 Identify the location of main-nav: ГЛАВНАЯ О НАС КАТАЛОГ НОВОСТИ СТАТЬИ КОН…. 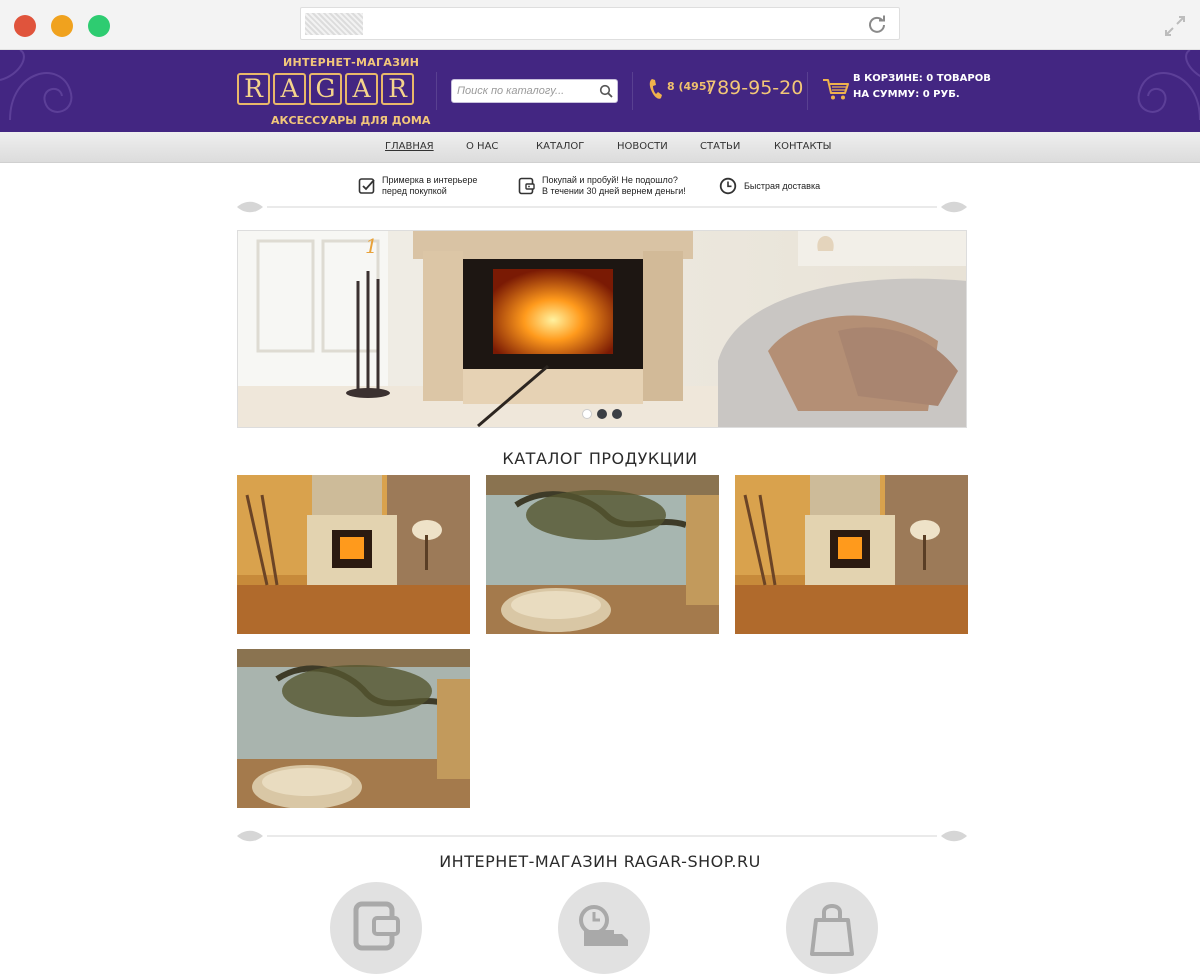
(600, 147).